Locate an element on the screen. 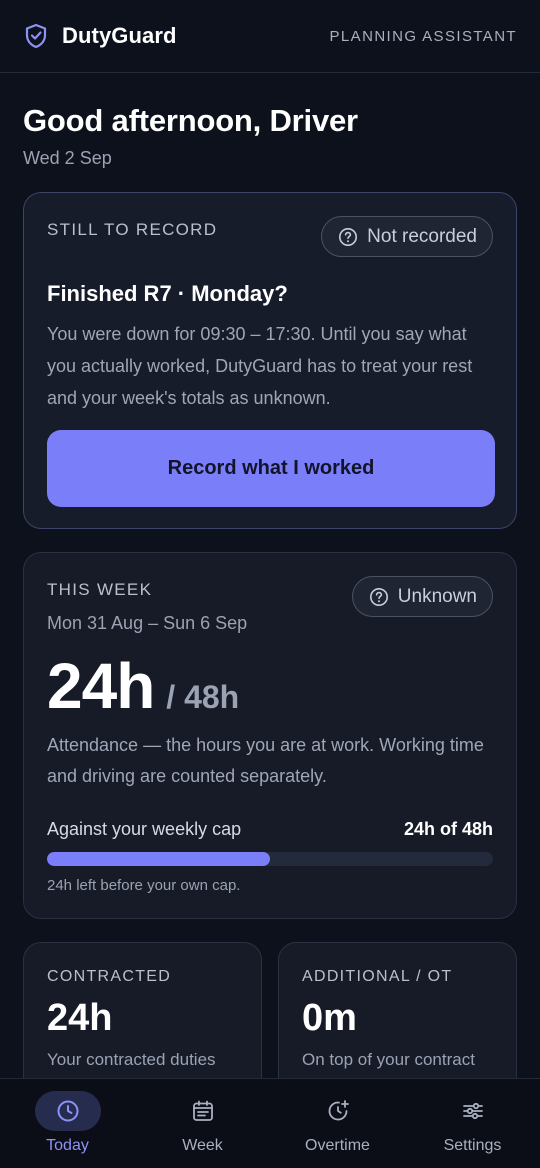  additional-value: 0m is located at coordinates (329, 1018).